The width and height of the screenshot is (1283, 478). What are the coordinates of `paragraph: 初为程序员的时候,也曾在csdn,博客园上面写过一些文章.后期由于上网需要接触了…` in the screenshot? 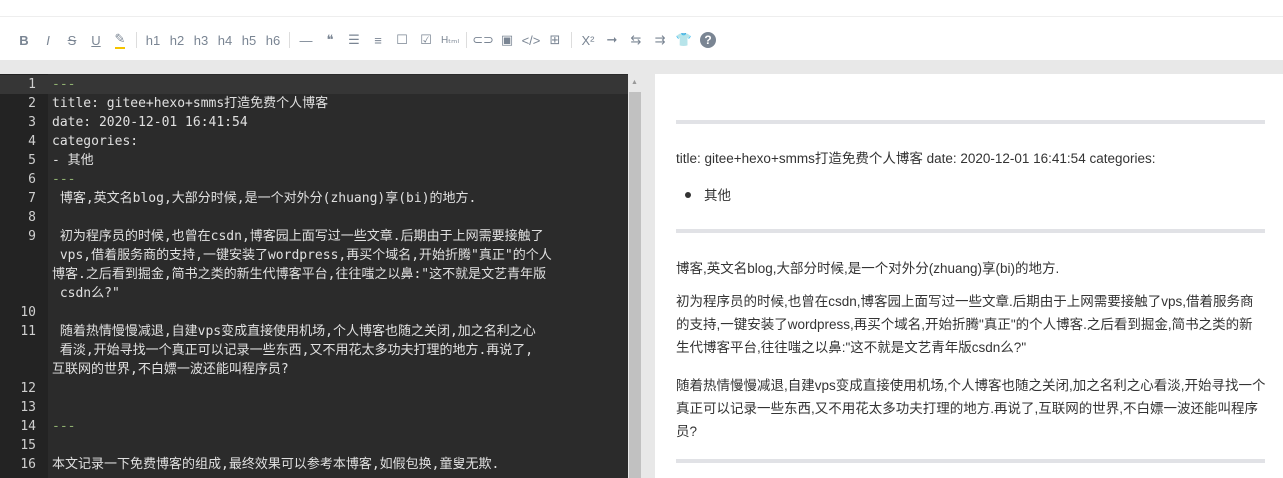 It's located at (965, 324).